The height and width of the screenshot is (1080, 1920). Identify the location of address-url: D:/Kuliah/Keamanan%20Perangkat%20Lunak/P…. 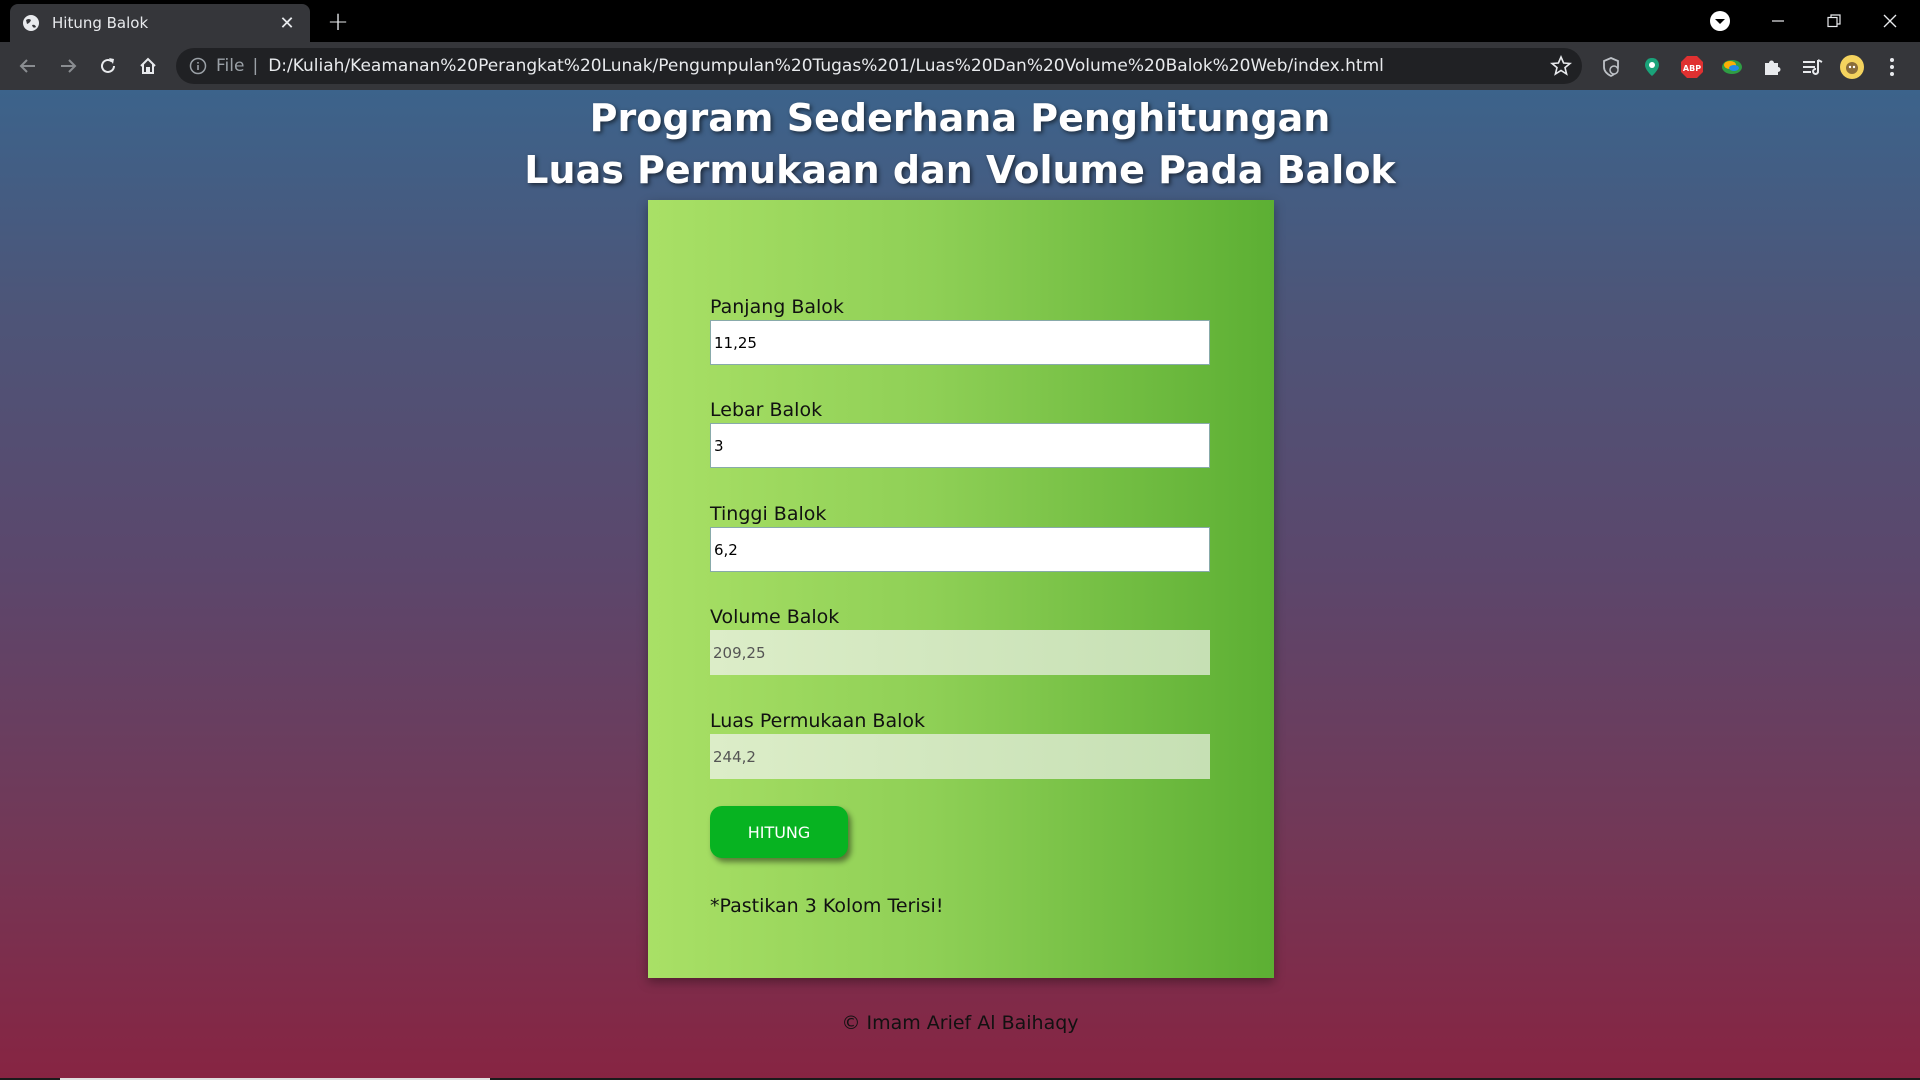
(826, 66).